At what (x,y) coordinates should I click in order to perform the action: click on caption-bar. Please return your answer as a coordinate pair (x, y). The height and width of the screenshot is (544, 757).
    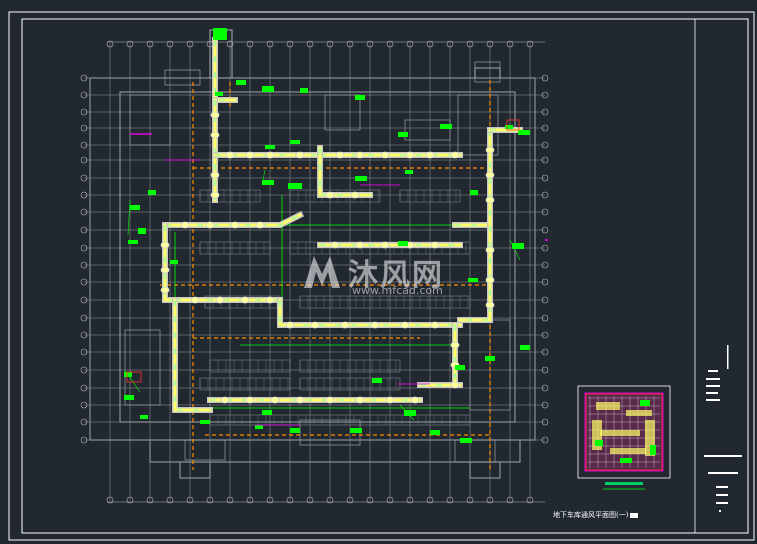
    Looking at the image, I should click on (634, 515).